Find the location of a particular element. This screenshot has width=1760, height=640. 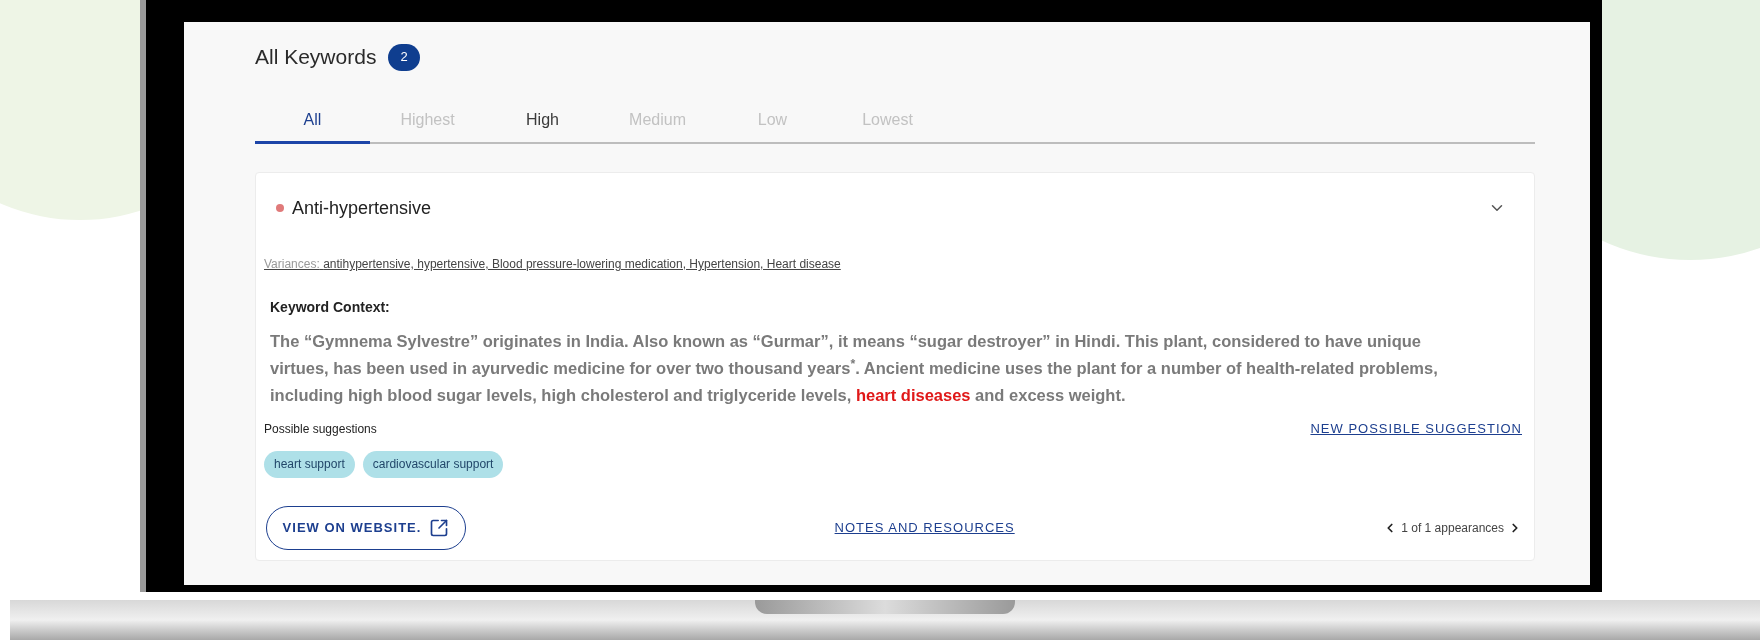

external-link-icon is located at coordinates (439, 527).